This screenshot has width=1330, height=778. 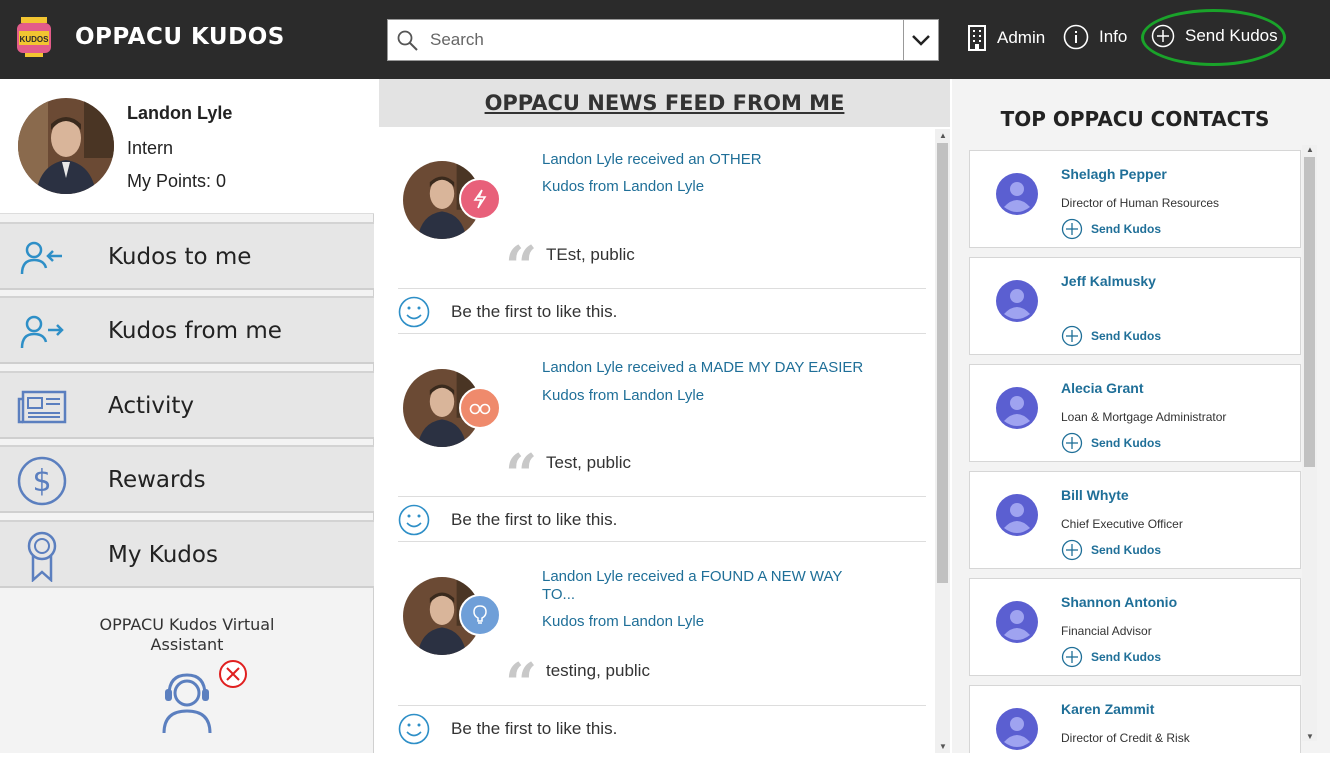 I want to click on newspaper-icon, so click(x=42, y=407).